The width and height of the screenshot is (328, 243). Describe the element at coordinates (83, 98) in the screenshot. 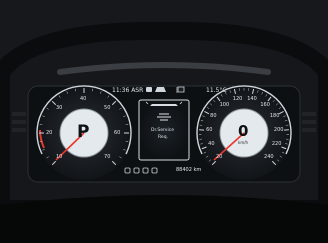

I see `tachometer-tick-label: 40` at that location.